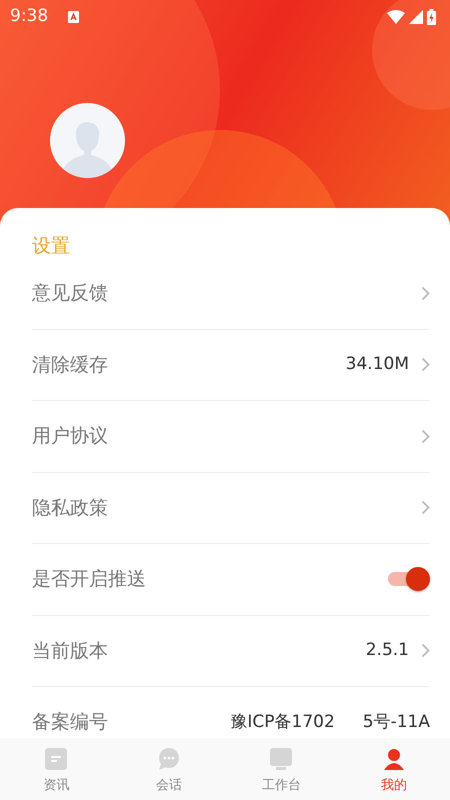  I want to click on settings-row: 清除缓存 34.10M, so click(231, 365).